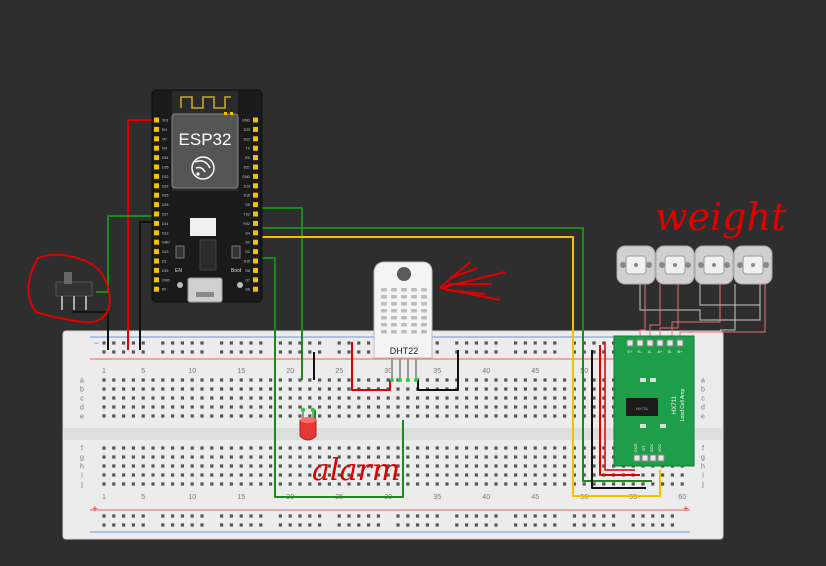 Image resolution: width=826 pixels, height=566 pixels. Describe the element at coordinates (636, 265) in the screenshot. I see `load-cell` at that location.